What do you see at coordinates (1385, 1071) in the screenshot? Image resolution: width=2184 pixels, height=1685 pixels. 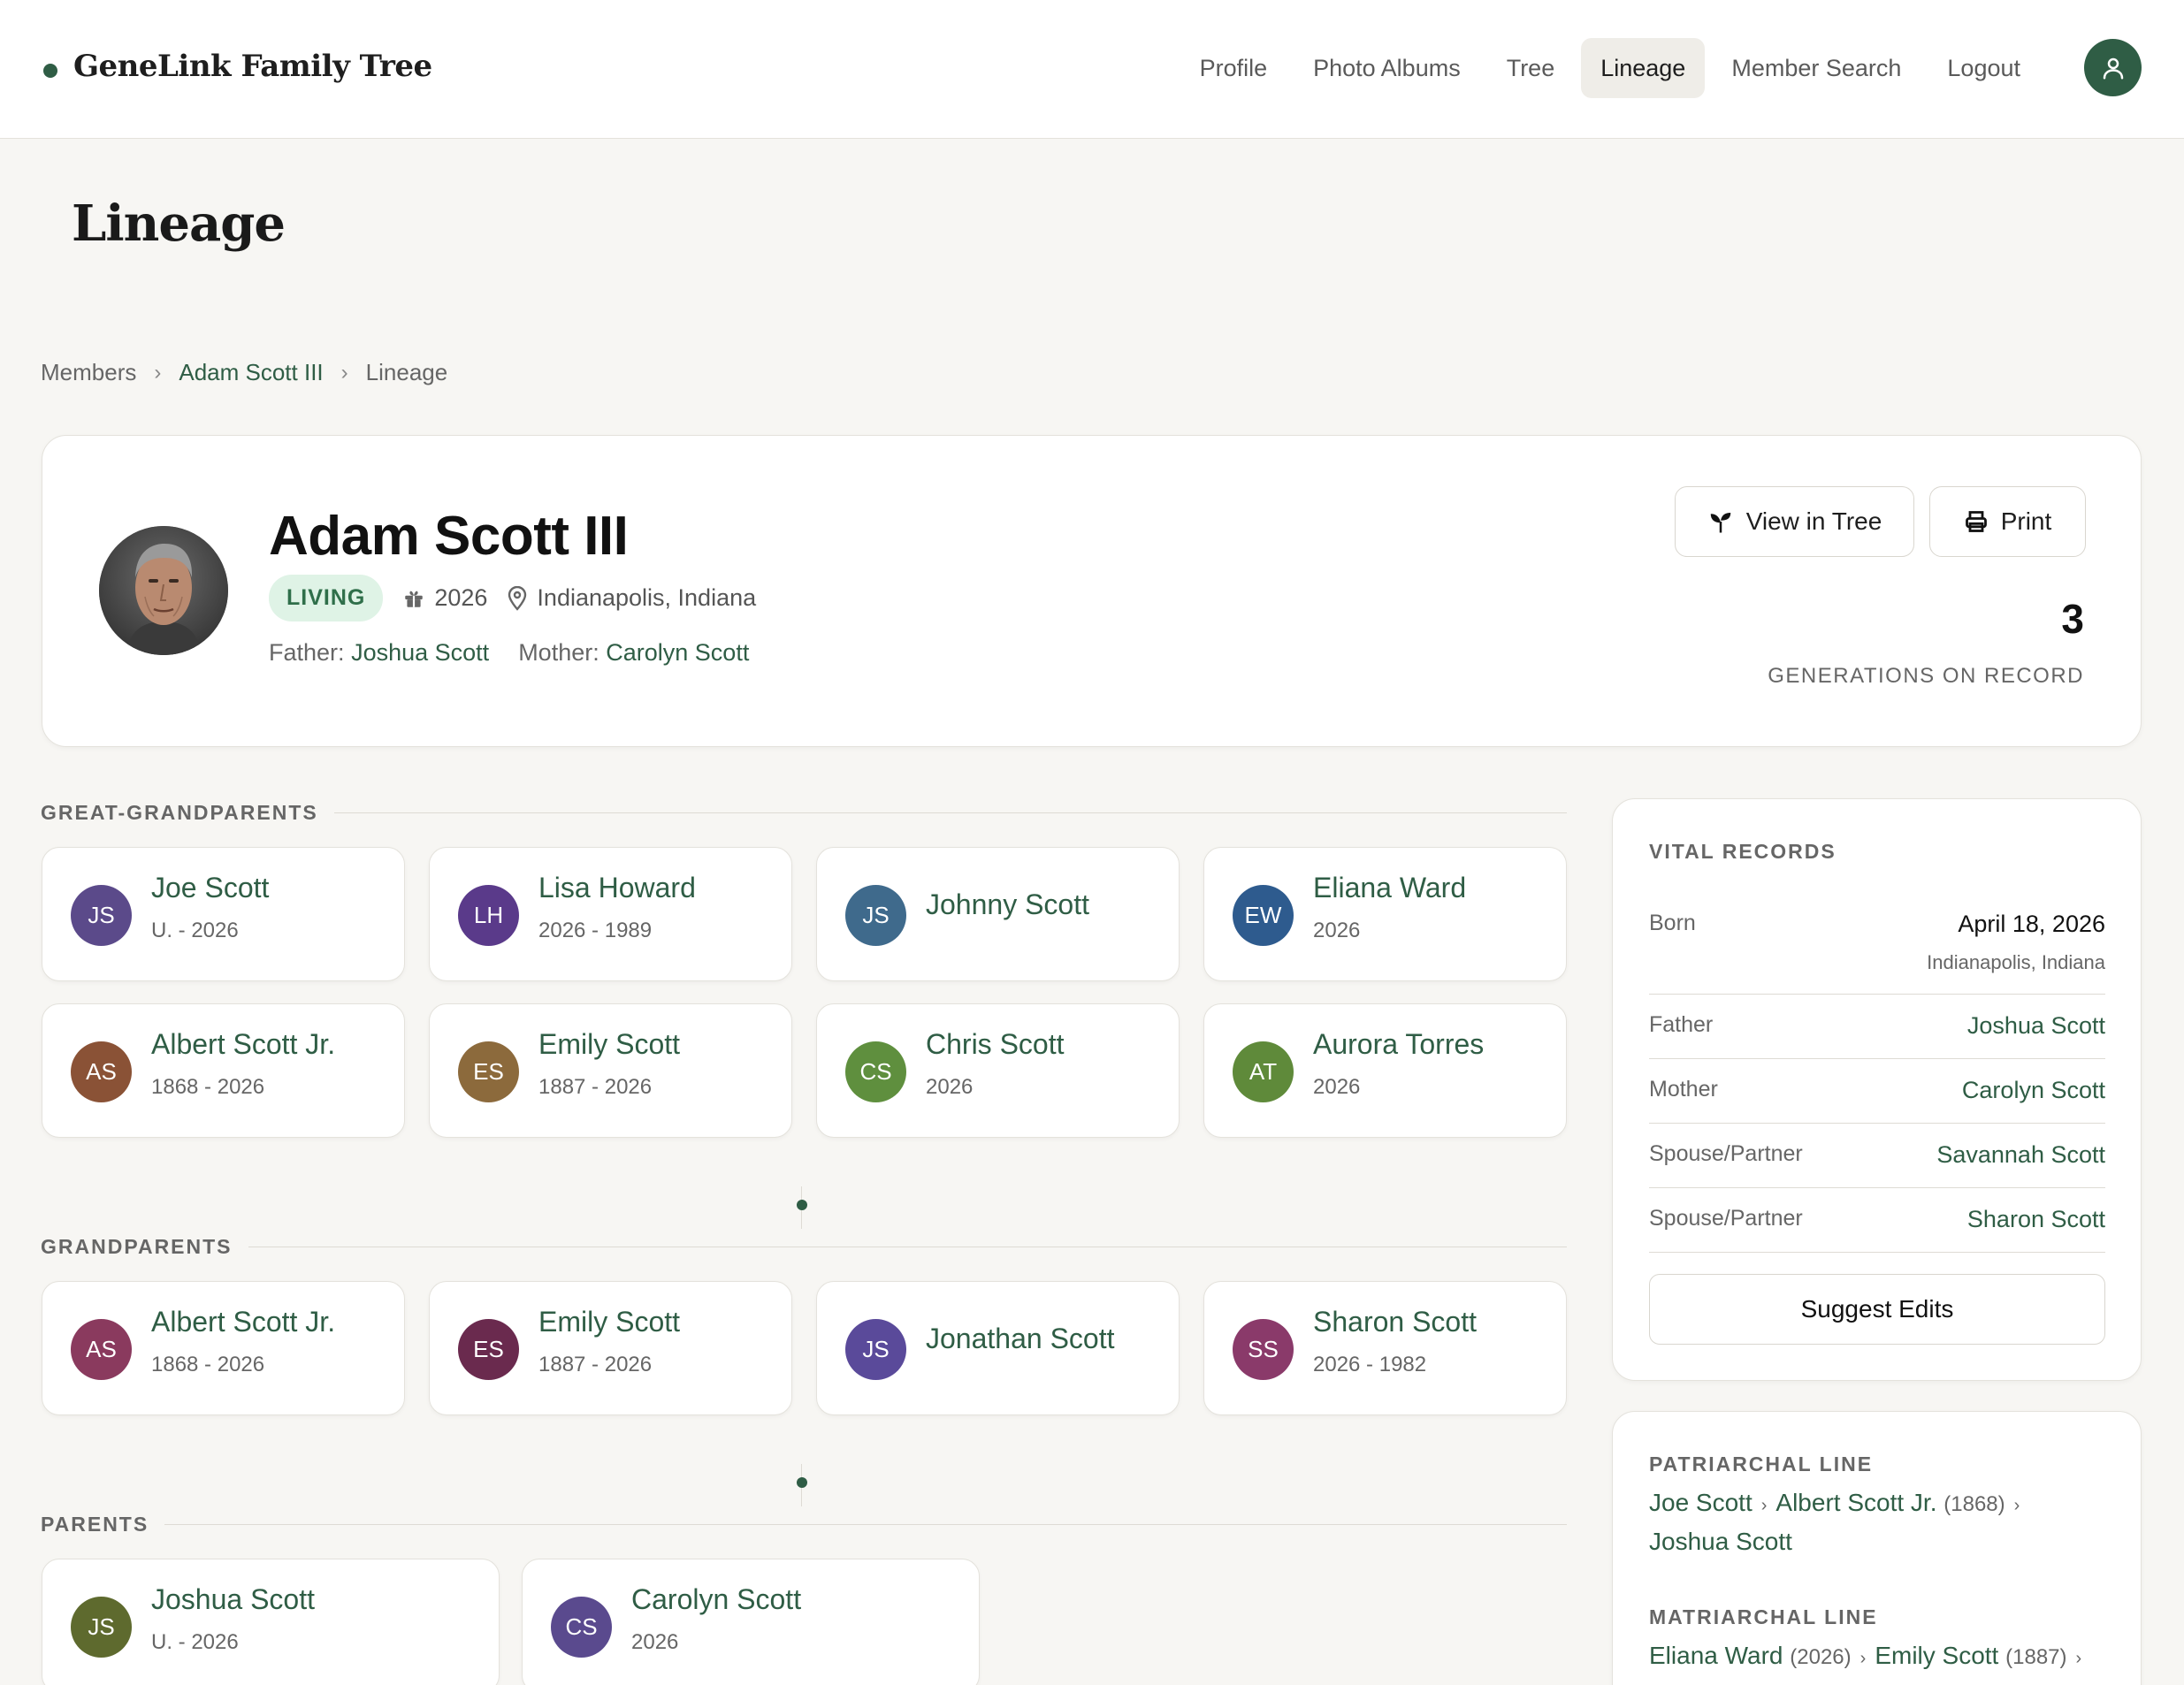 I see `person-card: AT Aurora Torres 2026` at bounding box center [1385, 1071].